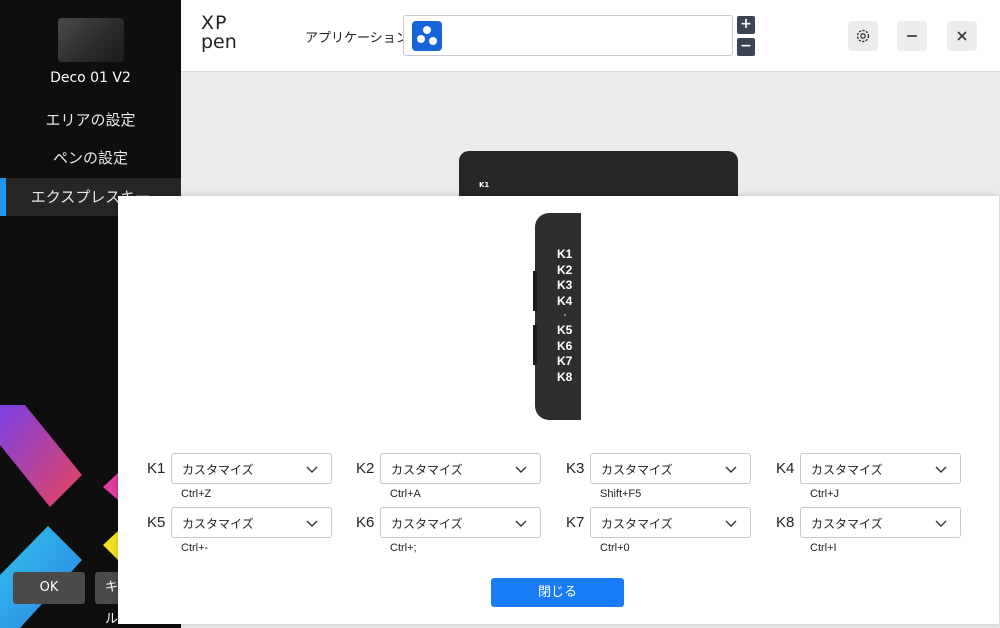  I want to click on minimize-icon, so click(912, 36).